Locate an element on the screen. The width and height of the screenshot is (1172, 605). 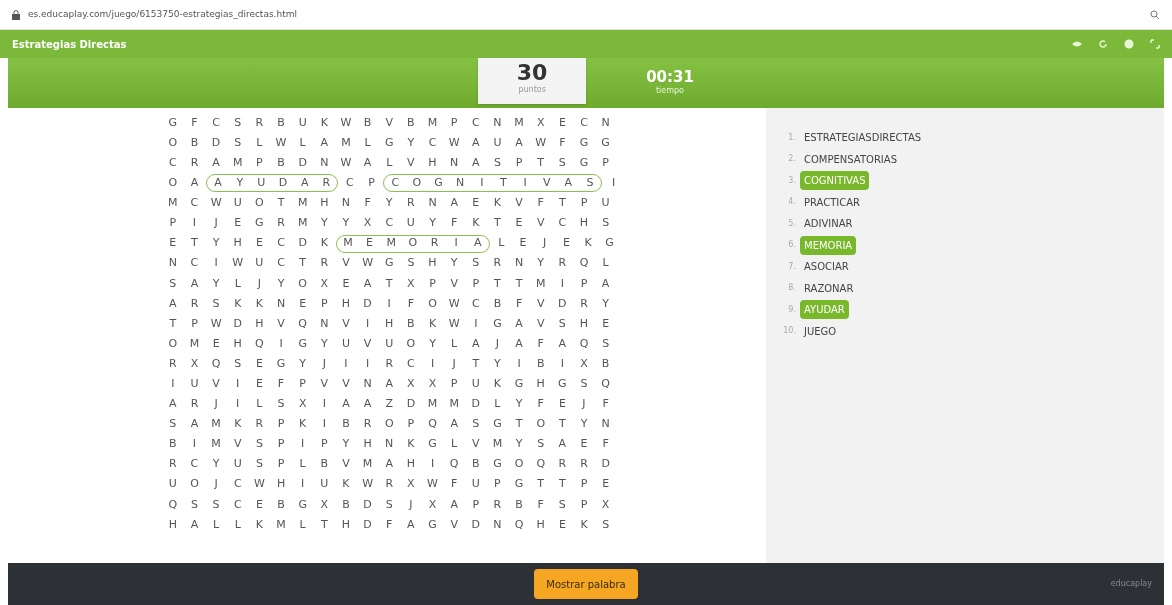
grid-letter: H is located at coordinates (259, 324).